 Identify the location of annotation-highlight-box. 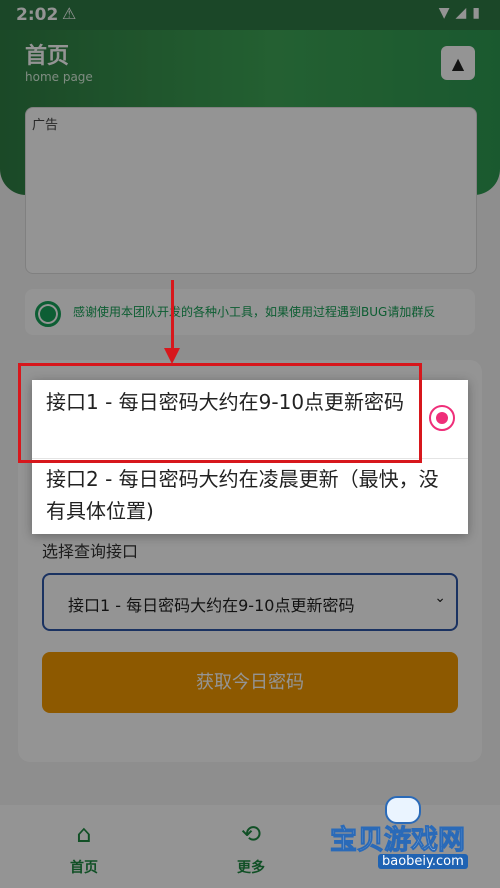
(220, 413).